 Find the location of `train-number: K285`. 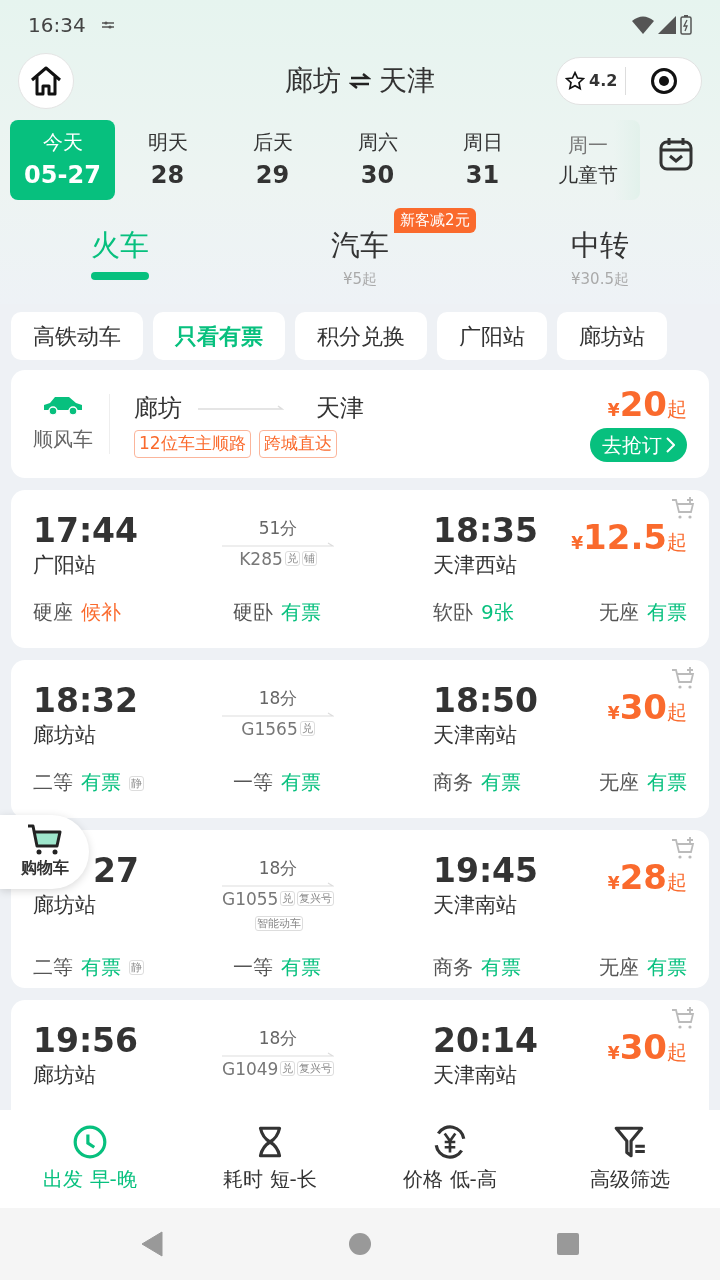

train-number: K285 is located at coordinates (261, 558).